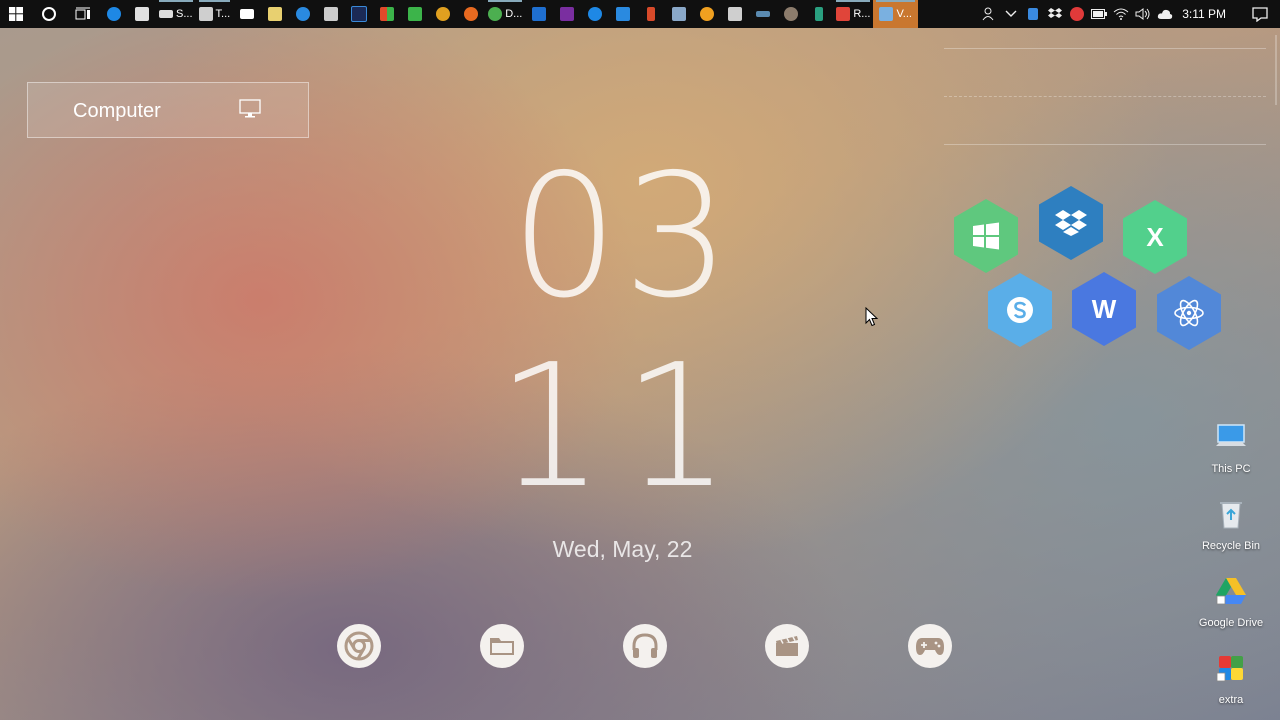  I want to click on photoshop-icon, so click(359, 14).